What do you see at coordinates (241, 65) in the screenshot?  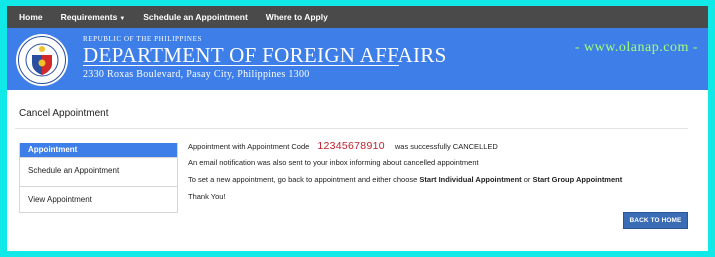 I see `banner-rule` at bounding box center [241, 65].